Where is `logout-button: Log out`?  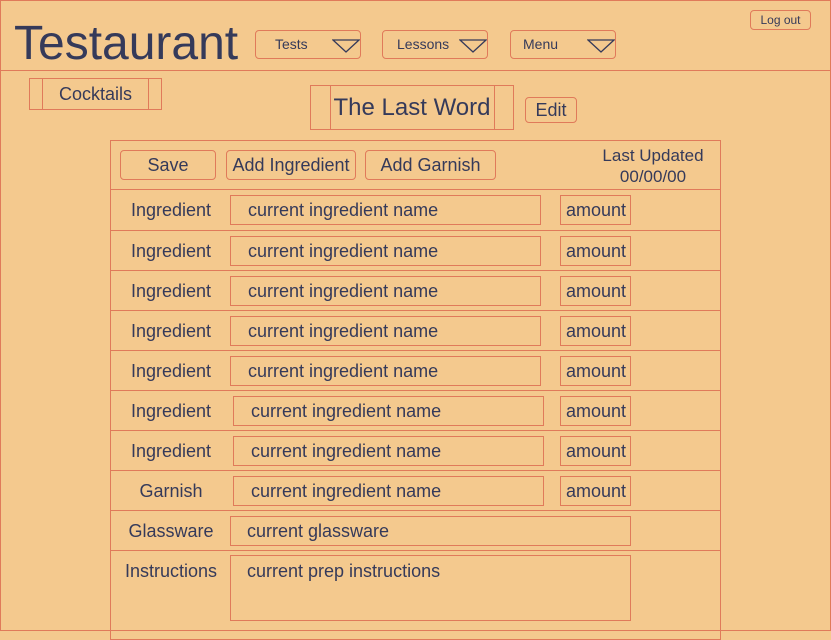
logout-button: Log out is located at coordinates (780, 20).